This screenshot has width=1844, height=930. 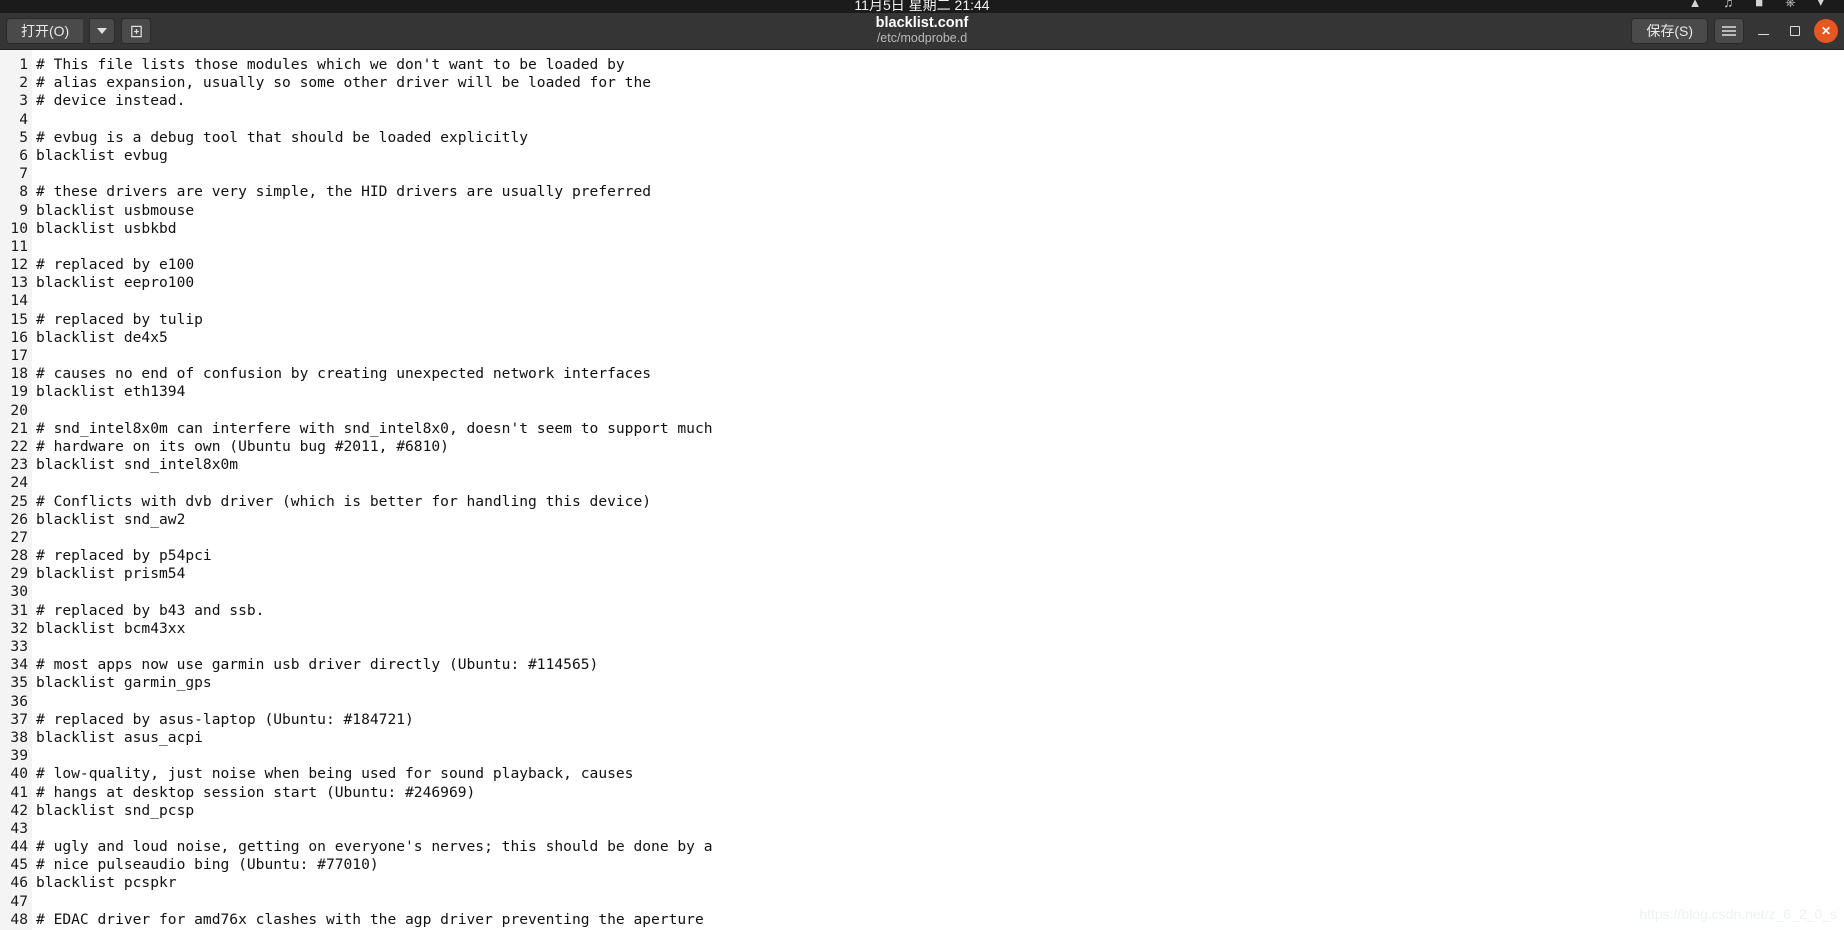 I want to click on code-line: # nice pulseaudio bing (Ubuntu: #77010), so click(x=940, y=865).